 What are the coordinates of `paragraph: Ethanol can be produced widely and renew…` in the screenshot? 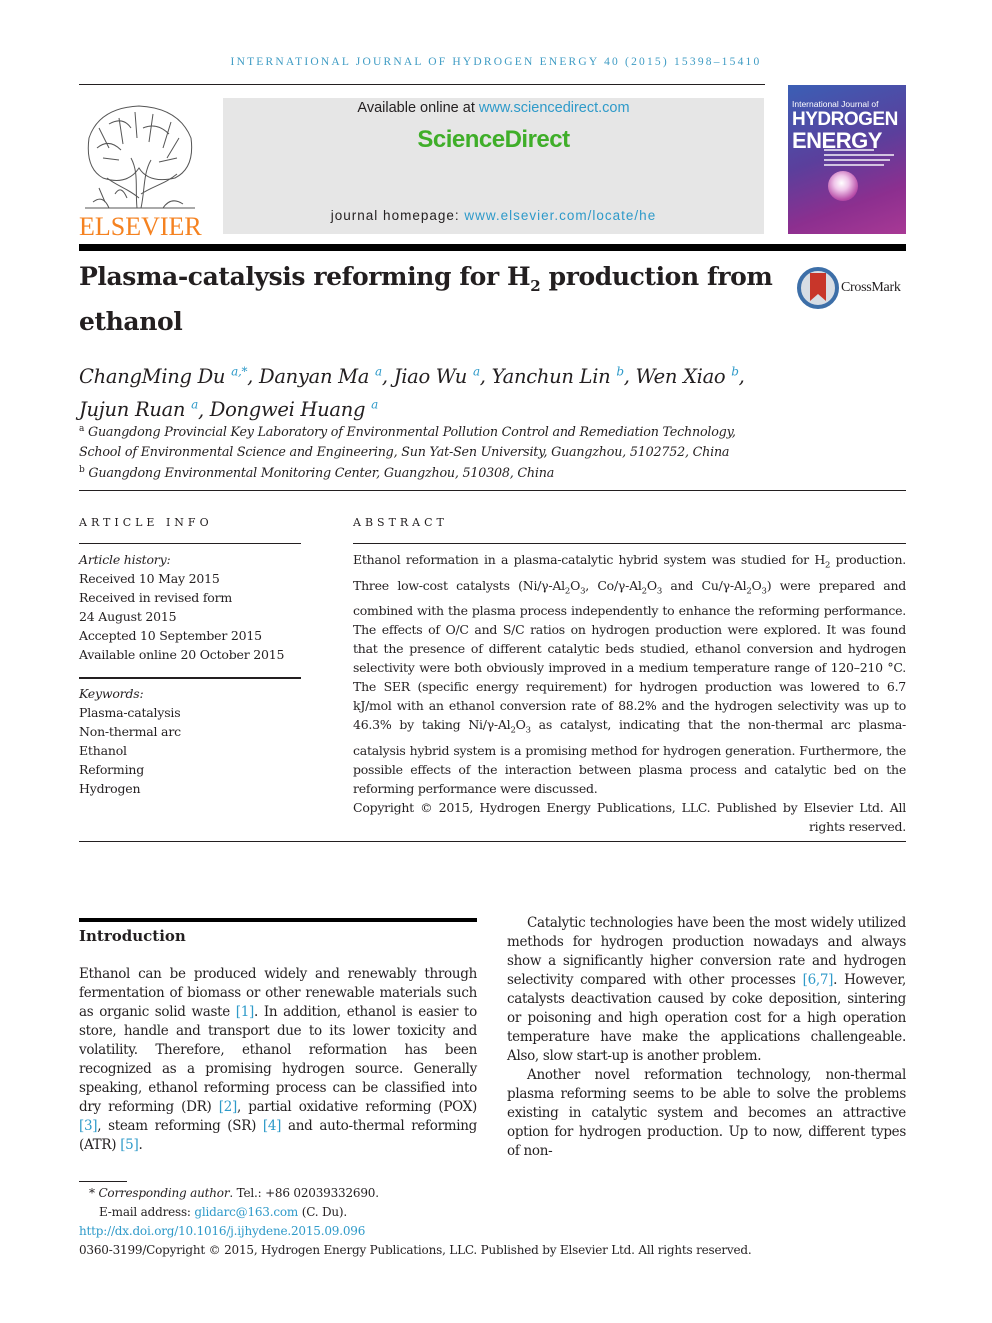 It's located at (278, 1059).